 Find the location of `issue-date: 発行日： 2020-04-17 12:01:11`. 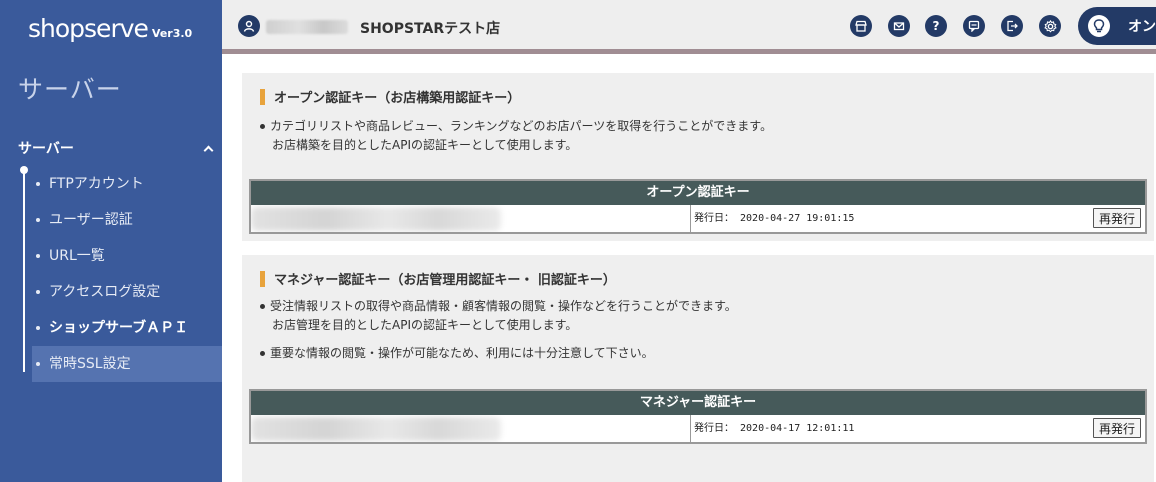

issue-date: 発行日： 2020-04-17 12:01:11 is located at coordinates (774, 428).